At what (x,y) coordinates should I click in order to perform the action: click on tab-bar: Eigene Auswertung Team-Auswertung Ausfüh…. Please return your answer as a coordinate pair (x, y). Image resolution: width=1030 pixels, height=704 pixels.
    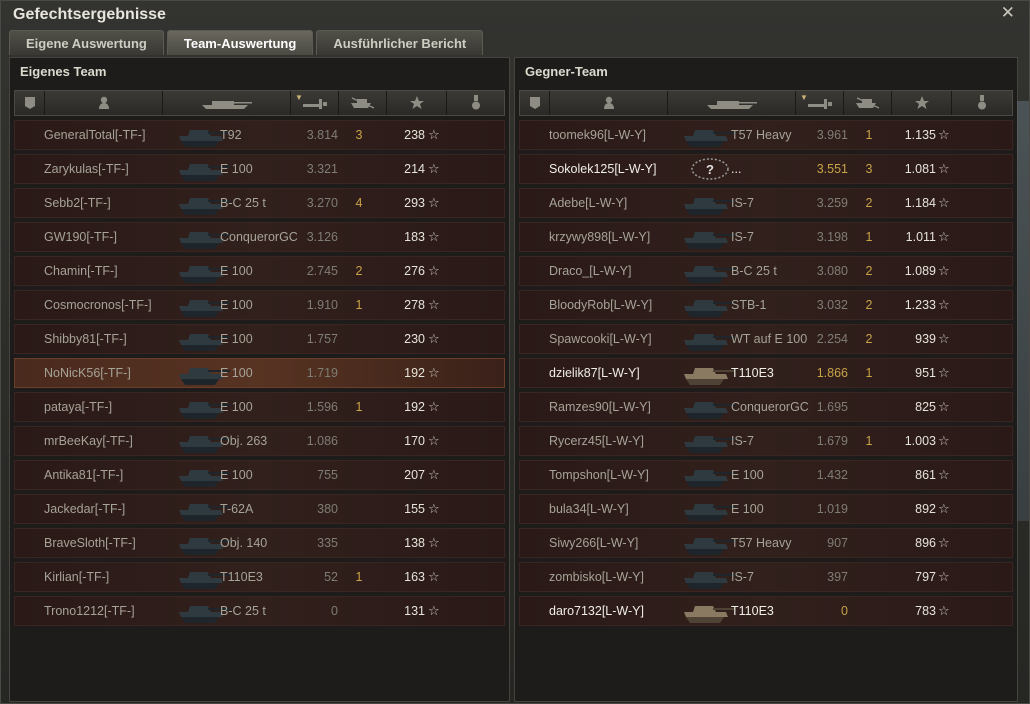
    Looking at the image, I should click on (247, 42).